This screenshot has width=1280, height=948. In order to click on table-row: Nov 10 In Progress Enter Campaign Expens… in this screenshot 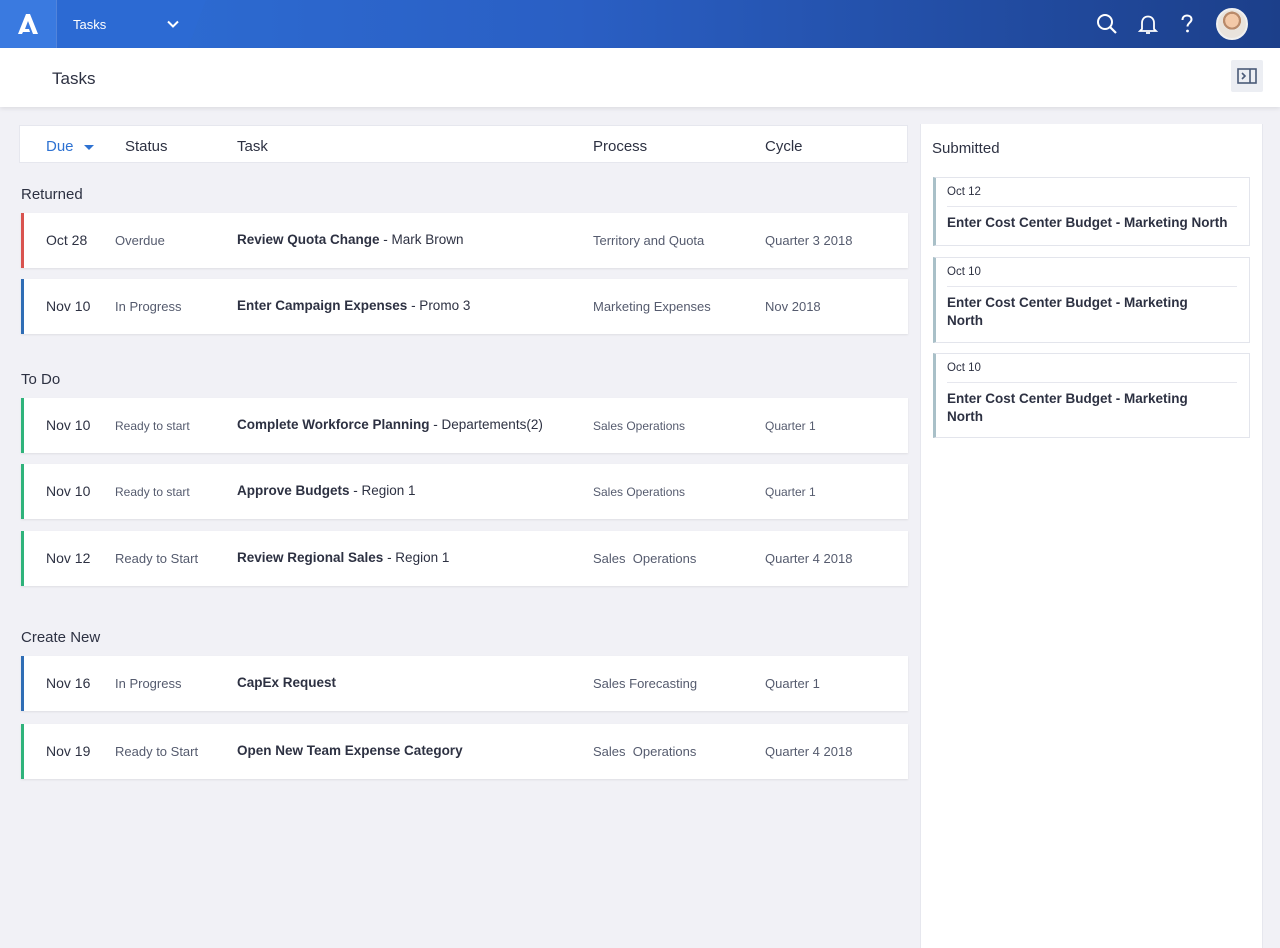, I will do `click(464, 306)`.